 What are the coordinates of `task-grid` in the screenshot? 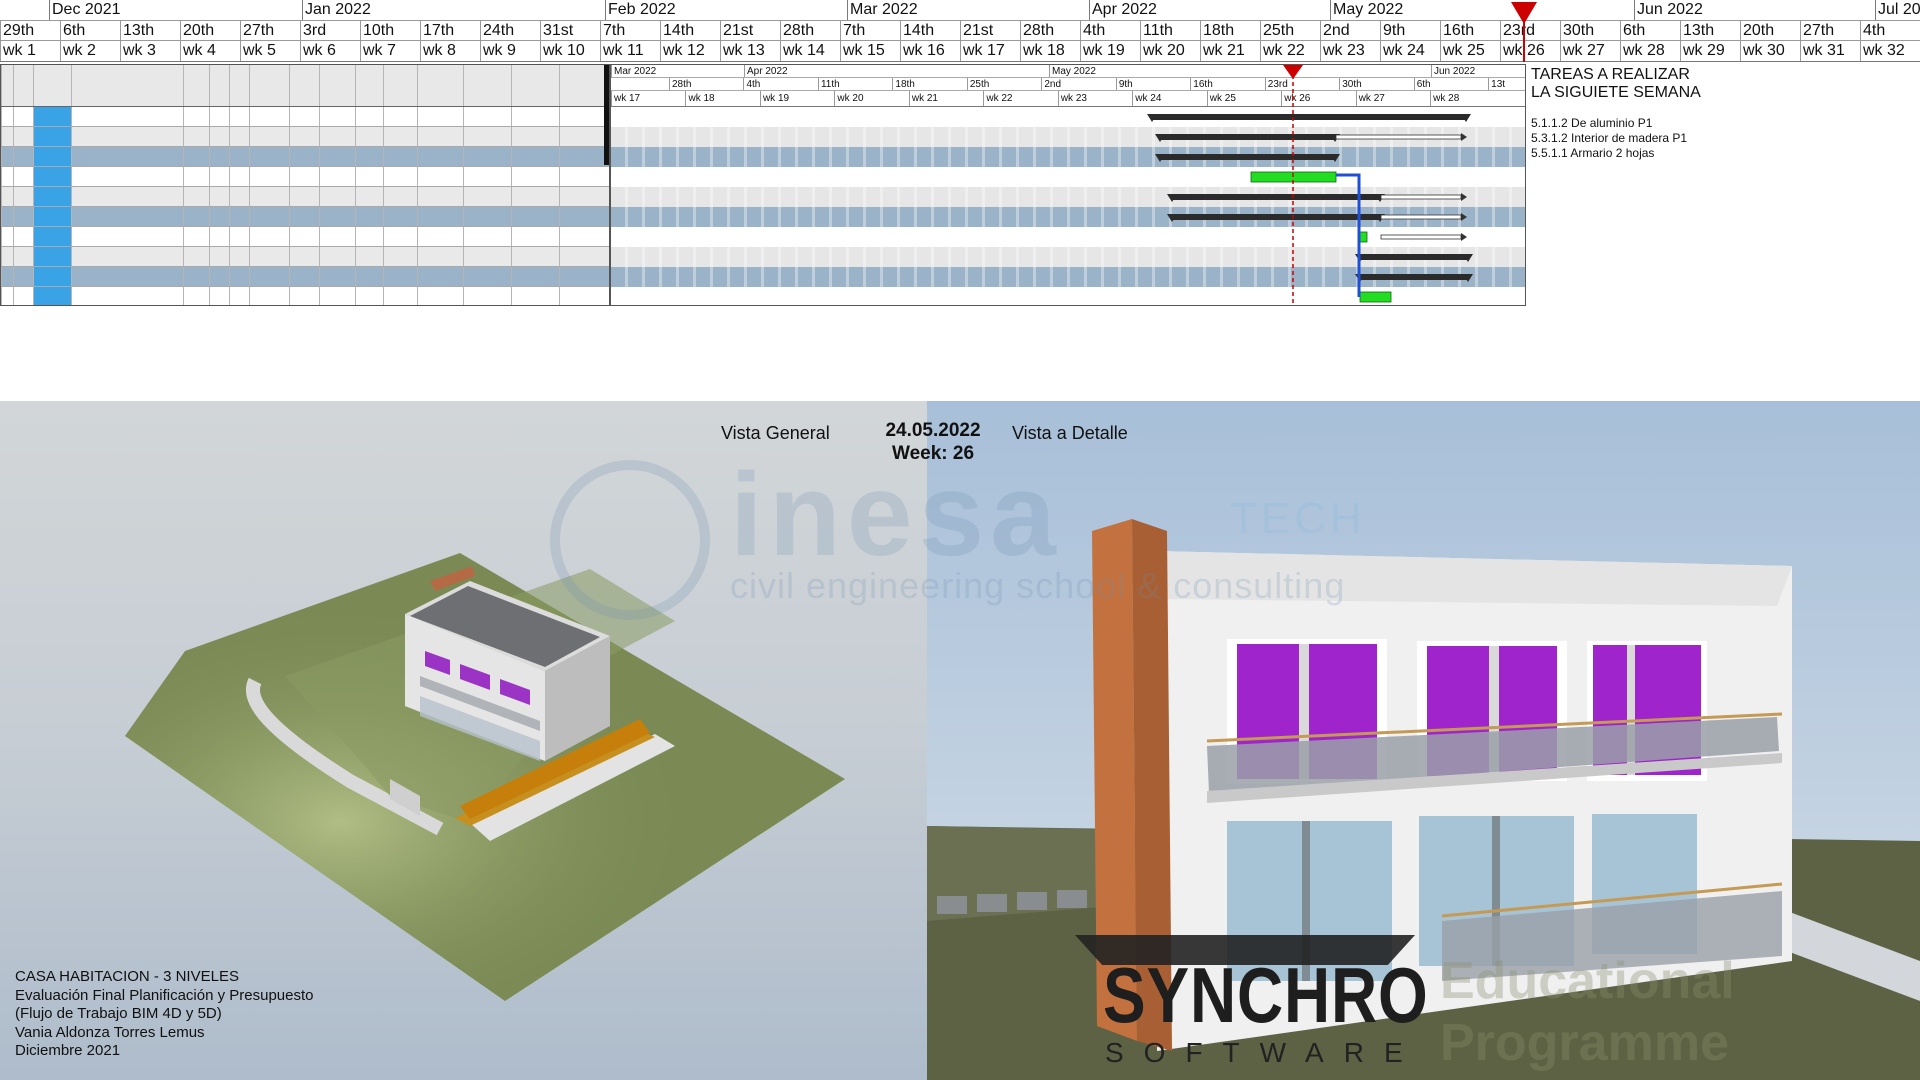 It's located at (305, 185).